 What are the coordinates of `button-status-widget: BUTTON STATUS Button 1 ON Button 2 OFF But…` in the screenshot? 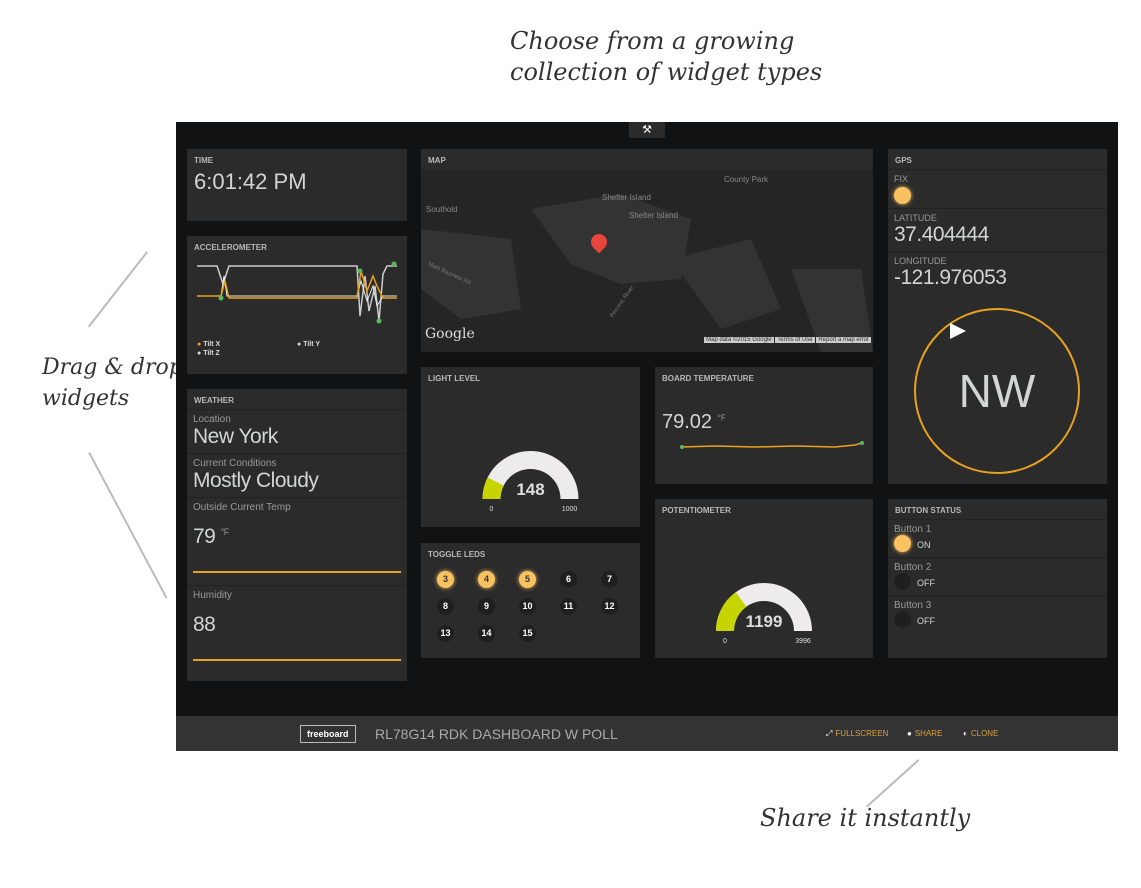 It's located at (997, 578).